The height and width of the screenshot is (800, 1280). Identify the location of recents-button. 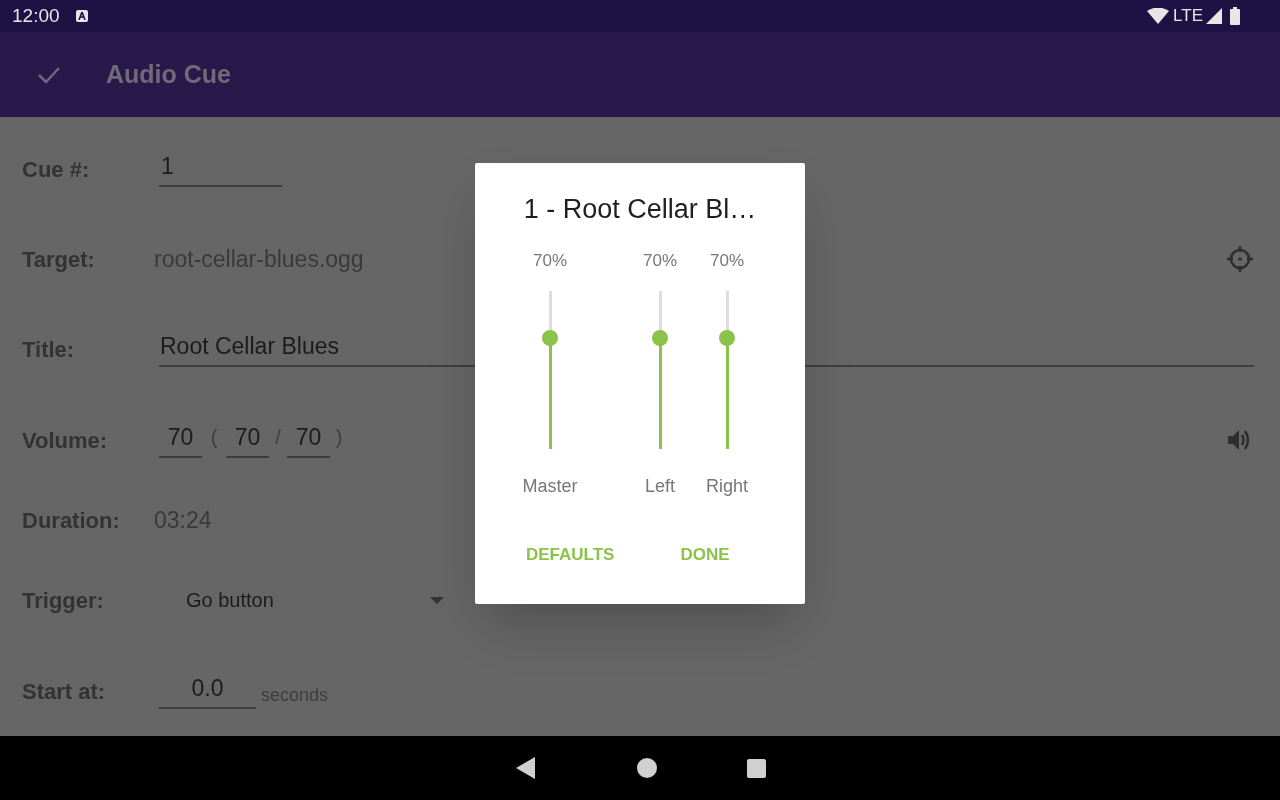
(756, 768).